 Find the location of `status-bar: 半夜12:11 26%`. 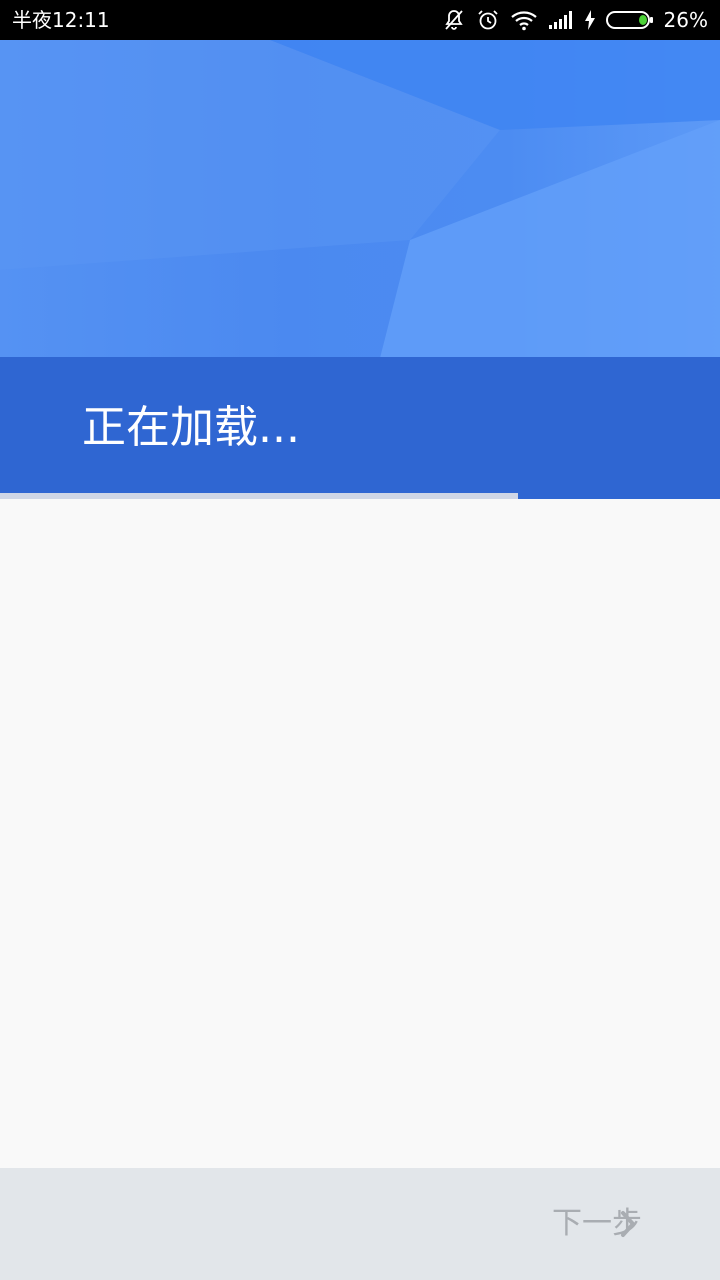

status-bar: 半夜12:11 26% is located at coordinates (360, 20).